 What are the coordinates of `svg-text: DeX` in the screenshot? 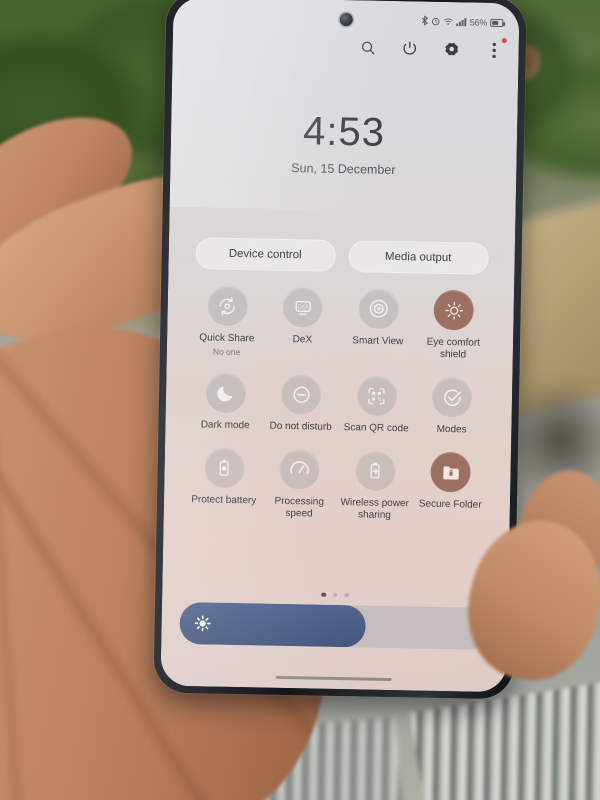 It's located at (303, 307).